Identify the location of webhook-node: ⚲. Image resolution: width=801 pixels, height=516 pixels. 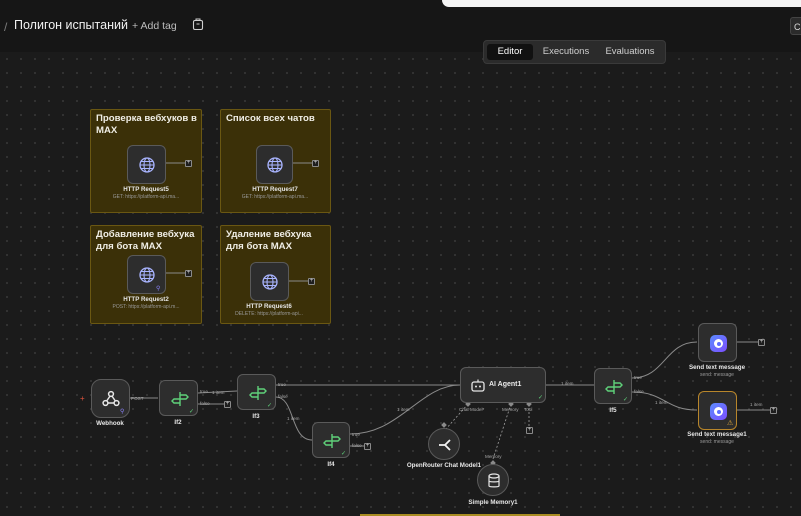
(110, 398).